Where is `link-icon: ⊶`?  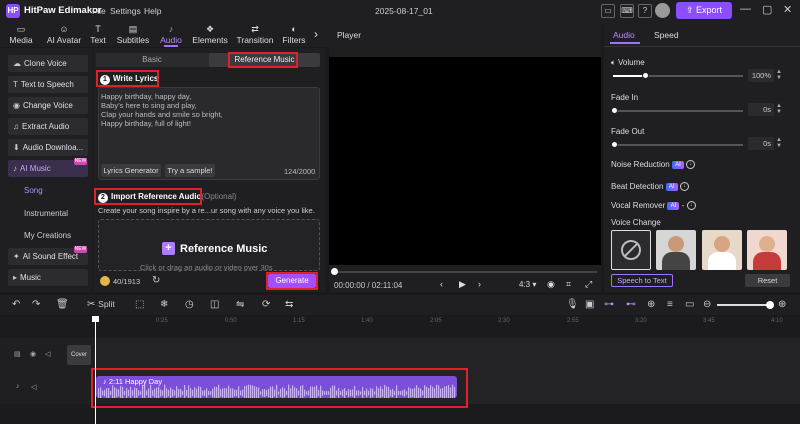
link-icon: ⊶ is located at coordinates (609, 304).